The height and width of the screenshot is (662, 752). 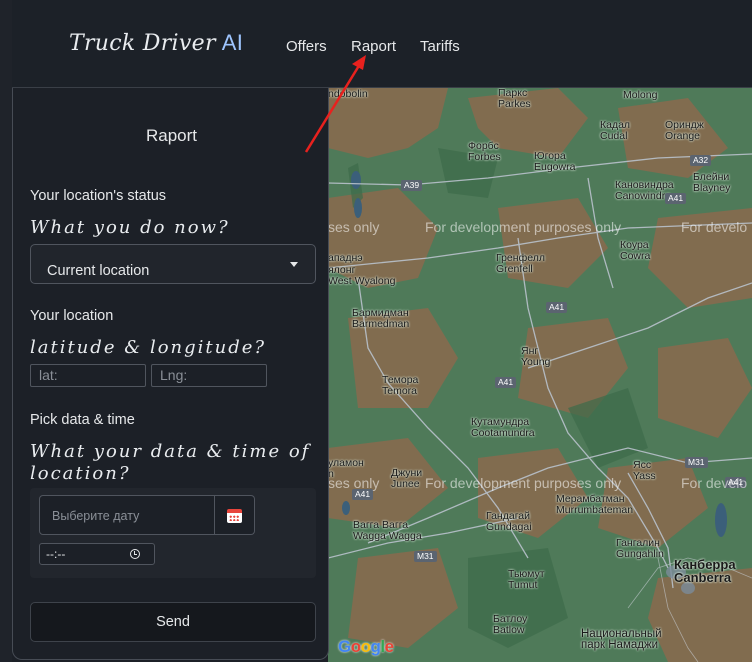 What do you see at coordinates (56, 554) in the screenshot?
I see `time-value: --:--` at bounding box center [56, 554].